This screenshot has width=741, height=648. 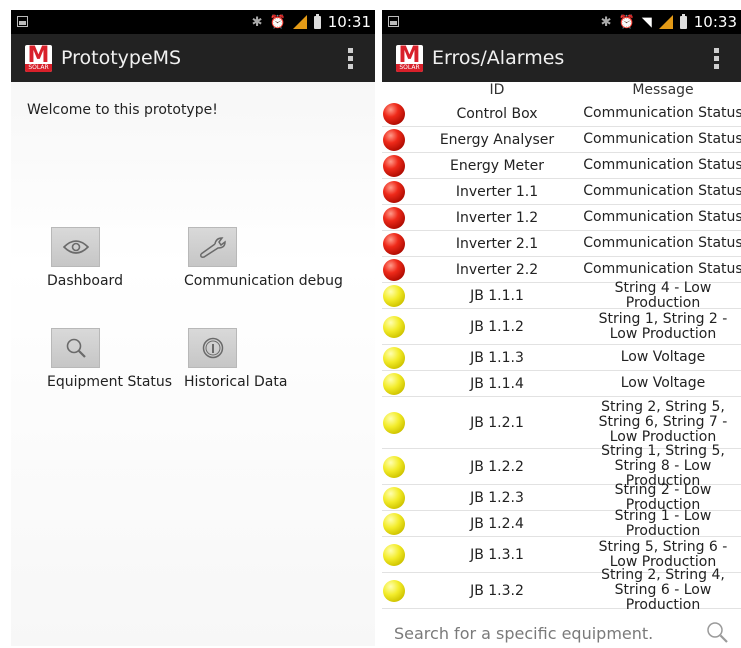 What do you see at coordinates (212, 247) in the screenshot?
I see `wrench-icon` at bounding box center [212, 247].